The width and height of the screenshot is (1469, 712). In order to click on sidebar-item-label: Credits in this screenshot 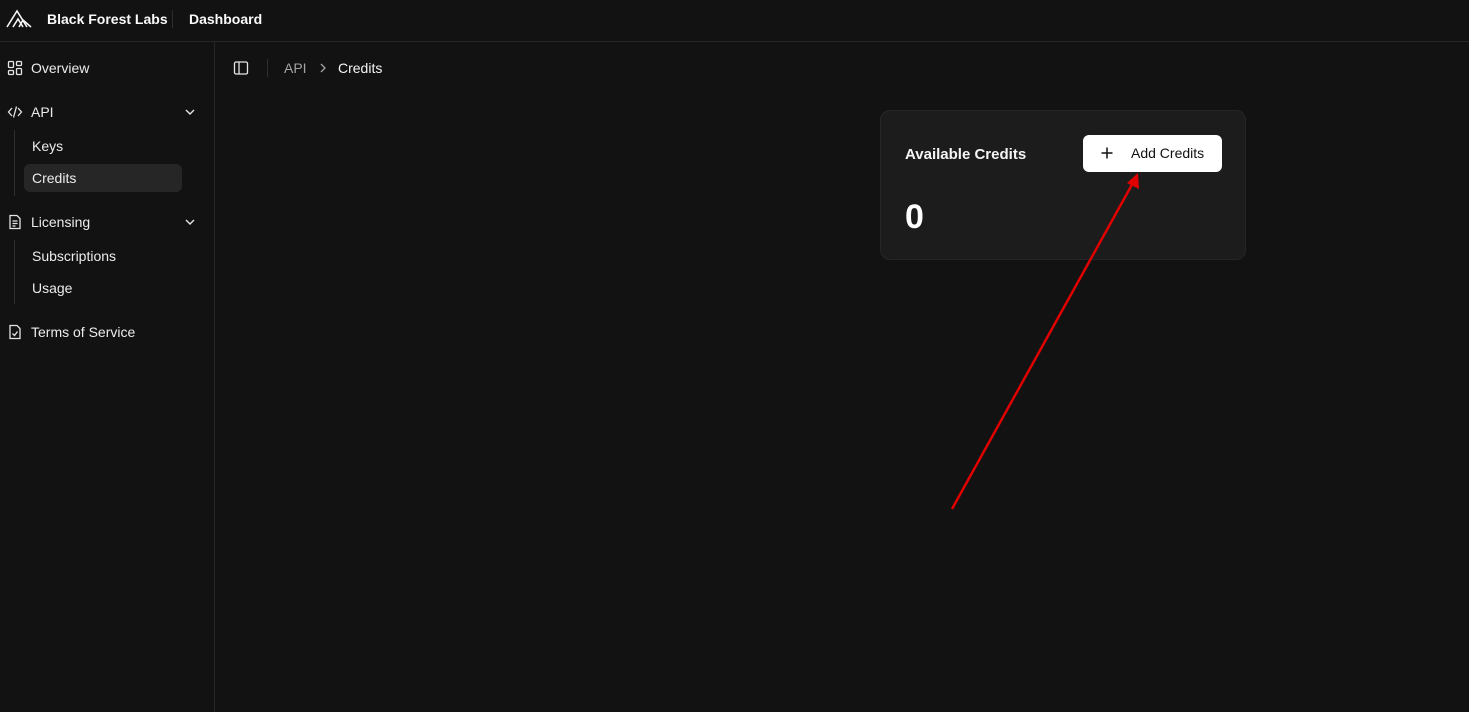, I will do `click(54, 178)`.